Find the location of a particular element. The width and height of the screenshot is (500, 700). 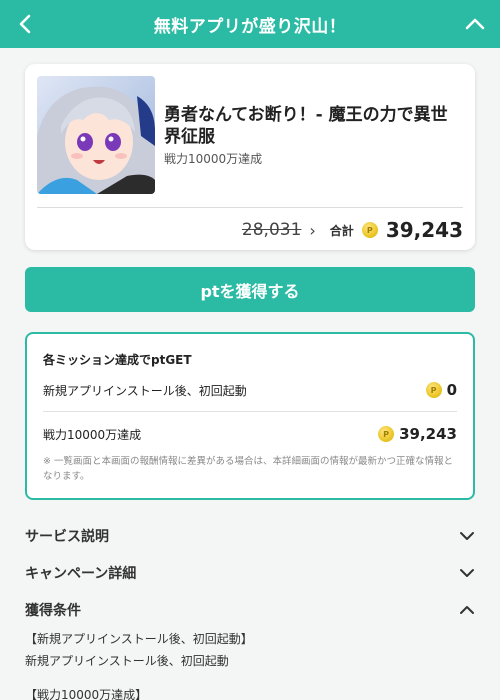

app-title: 勇者なんてお断り！- 魔王の力で異世界征服 is located at coordinates (306, 126).